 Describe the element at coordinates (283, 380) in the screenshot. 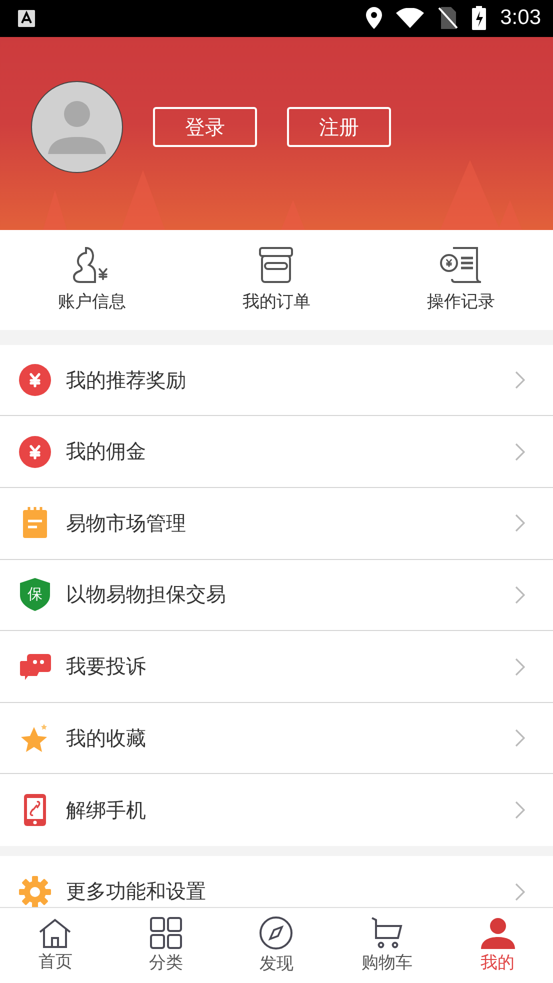

I see `menu-item-label: 我的推荐奖励` at that location.